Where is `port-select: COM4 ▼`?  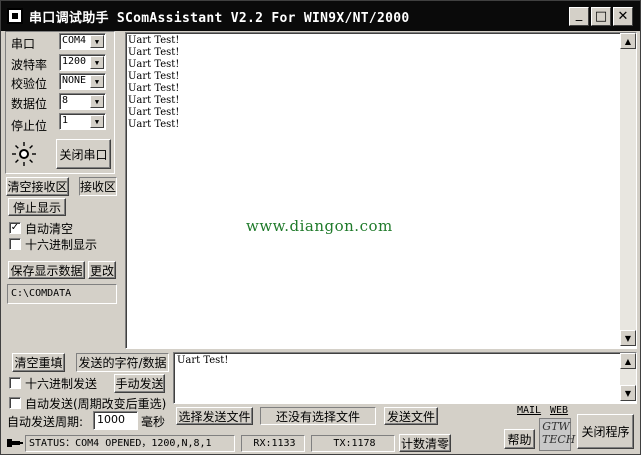
port-select: COM4 ▼ is located at coordinates (82, 41).